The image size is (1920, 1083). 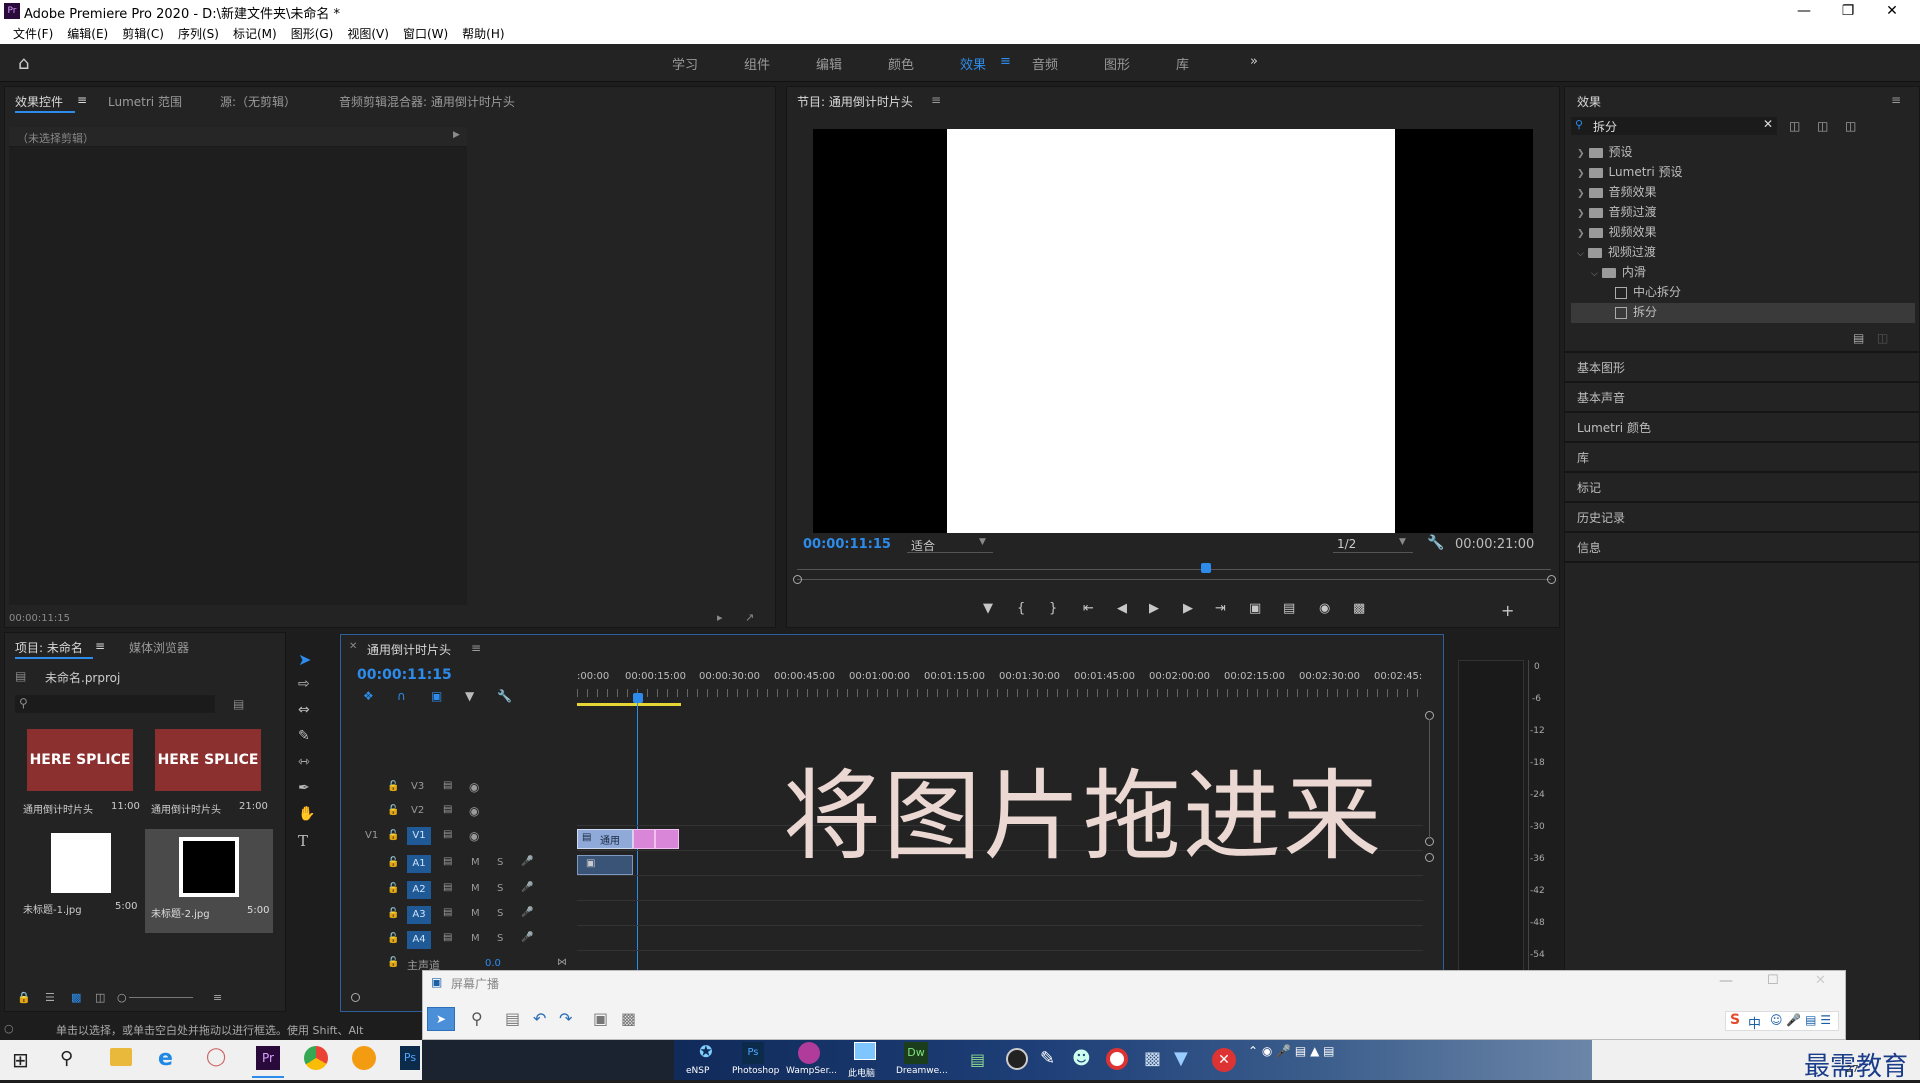 I want to click on video-clip: ▤ 通用, so click(x=605, y=839).